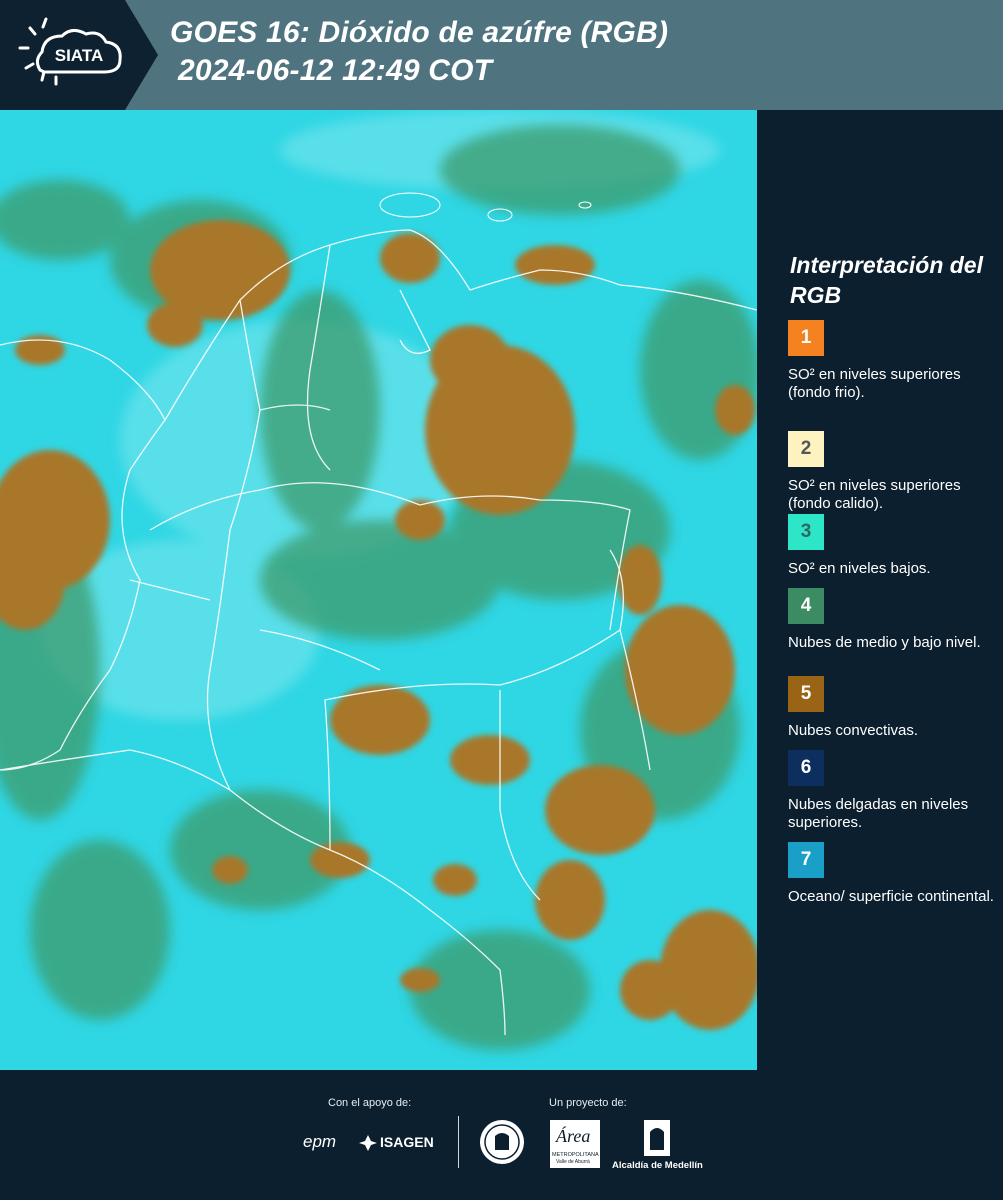  I want to click on legend-label: Nubes convectivas., so click(853, 730).